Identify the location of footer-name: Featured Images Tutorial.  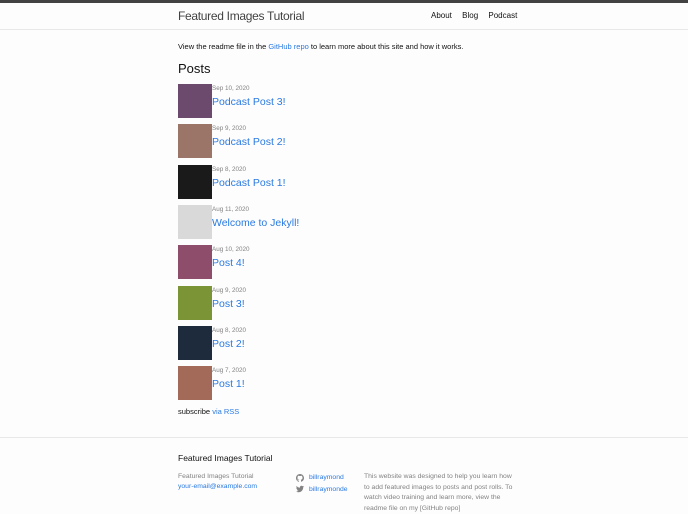
(216, 476).